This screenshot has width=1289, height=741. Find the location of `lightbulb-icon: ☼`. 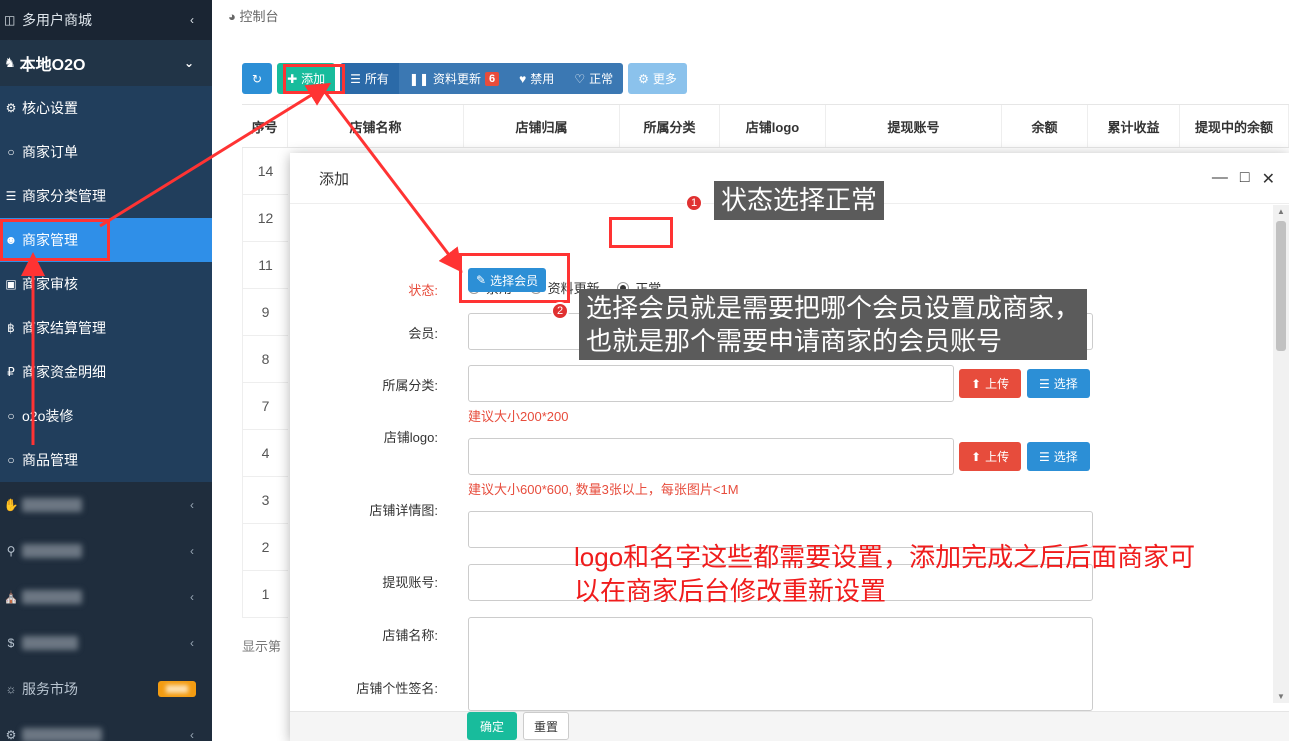

lightbulb-icon: ☼ is located at coordinates (11, 689).